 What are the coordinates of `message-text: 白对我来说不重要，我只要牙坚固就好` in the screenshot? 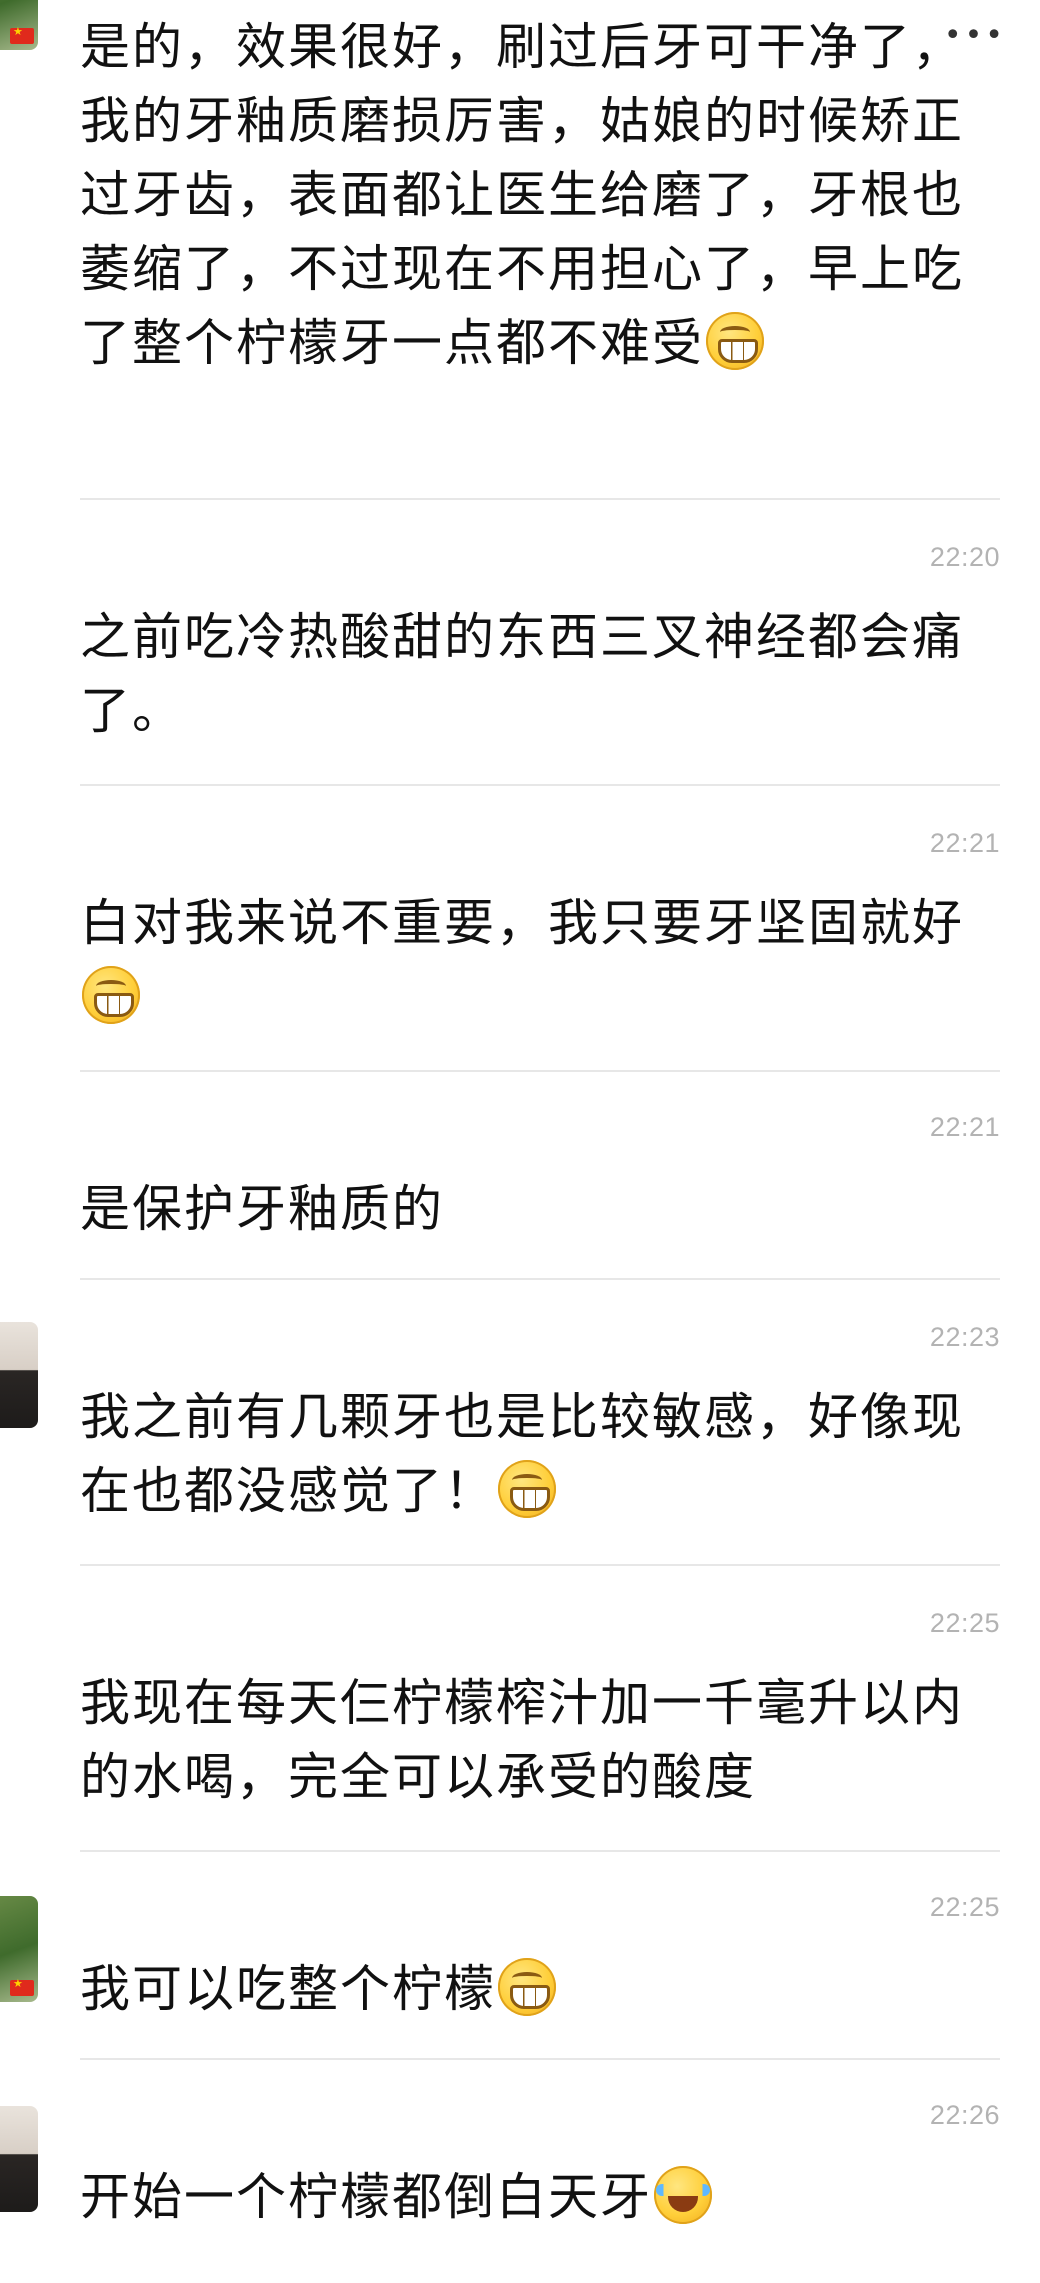 It's located at (522, 923).